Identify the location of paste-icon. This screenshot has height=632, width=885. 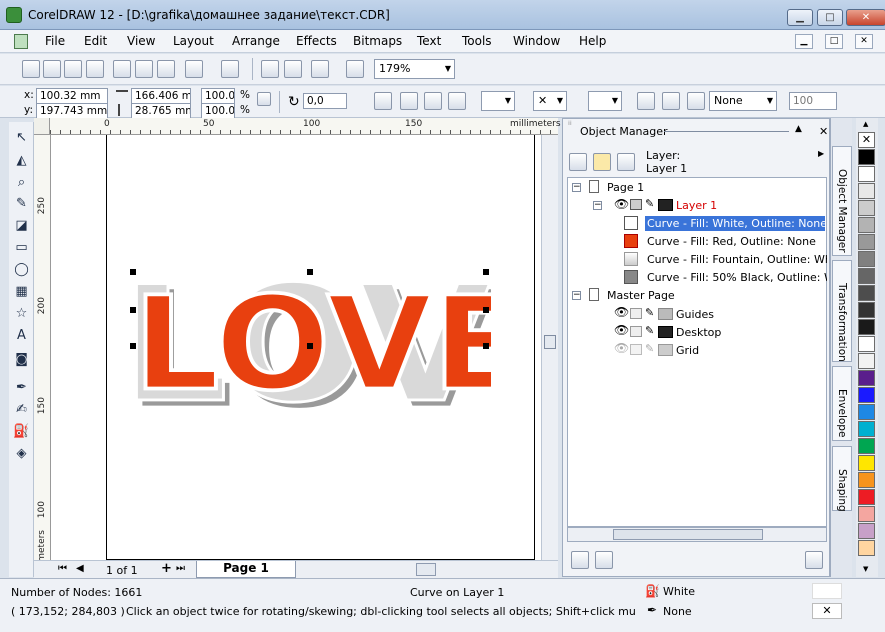
(166, 69).